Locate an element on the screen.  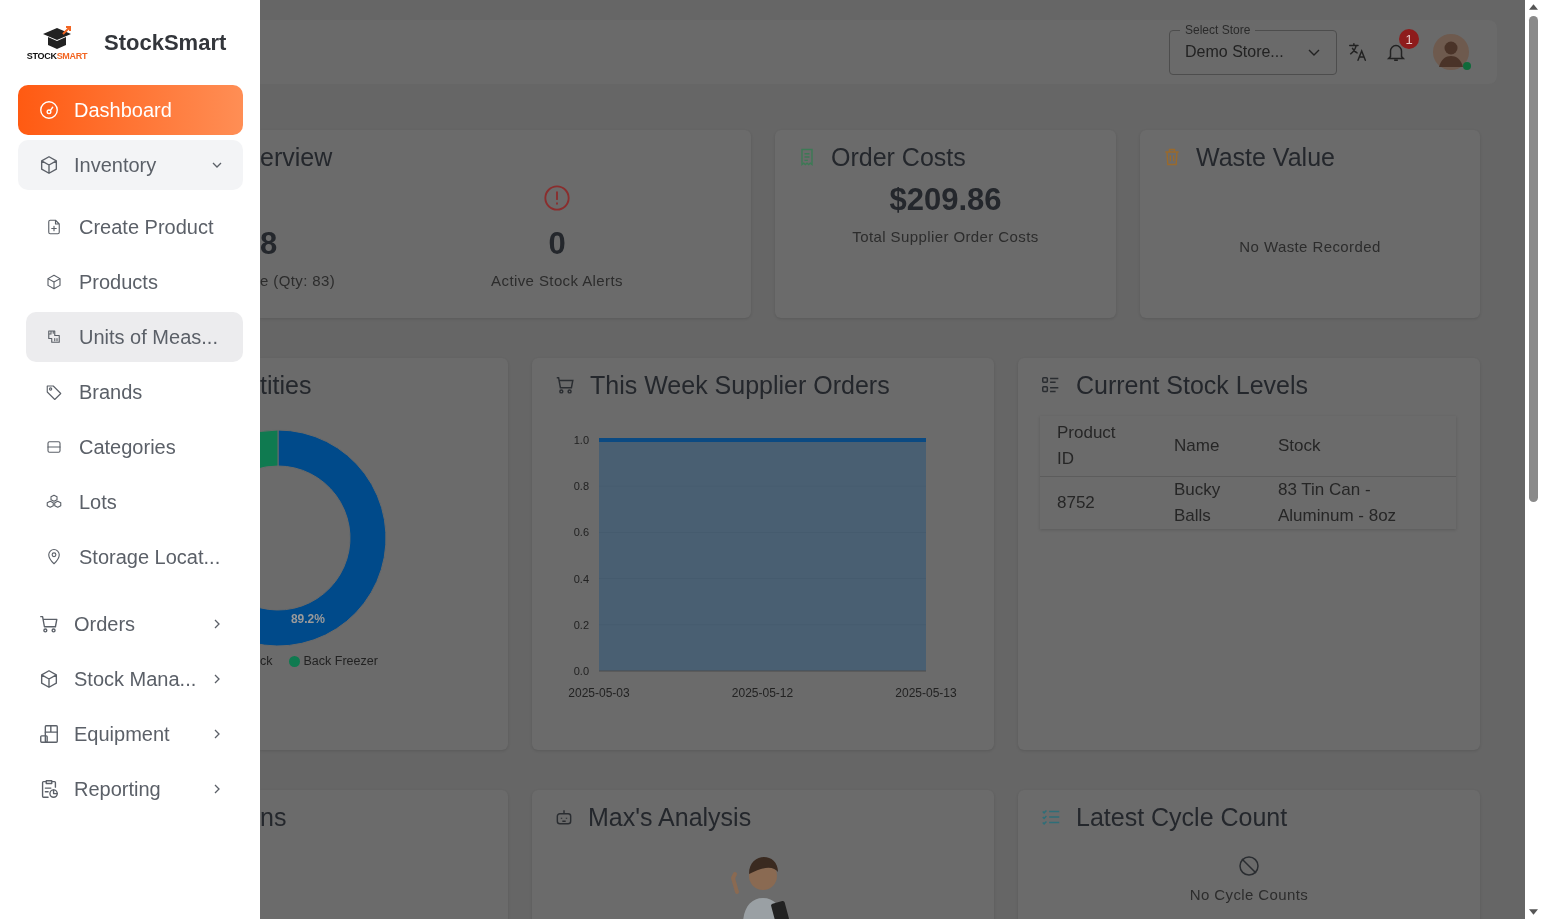
boxes-icon is located at coordinates (54, 502).